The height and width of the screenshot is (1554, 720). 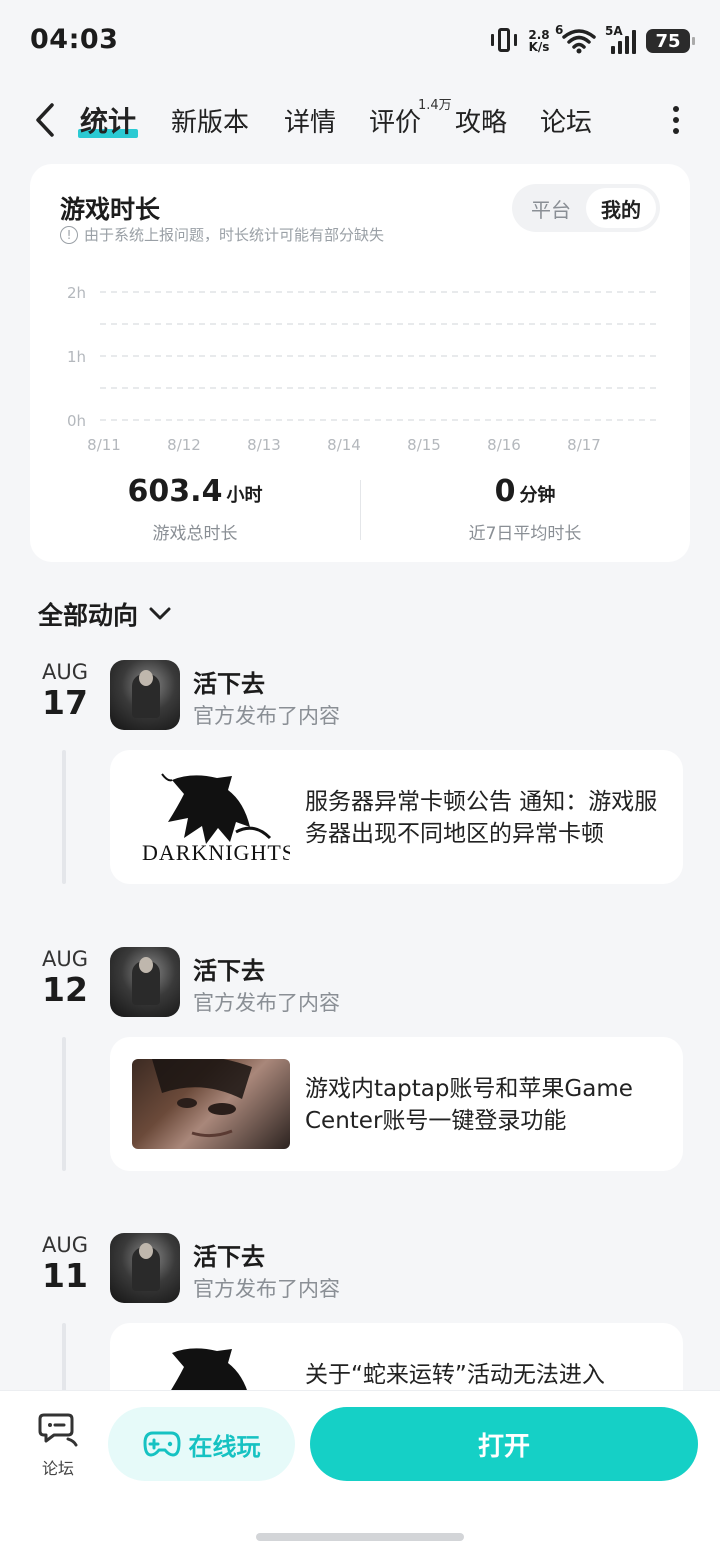 I want to click on chart-xtick-label: 8/14, so click(x=344, y=445).